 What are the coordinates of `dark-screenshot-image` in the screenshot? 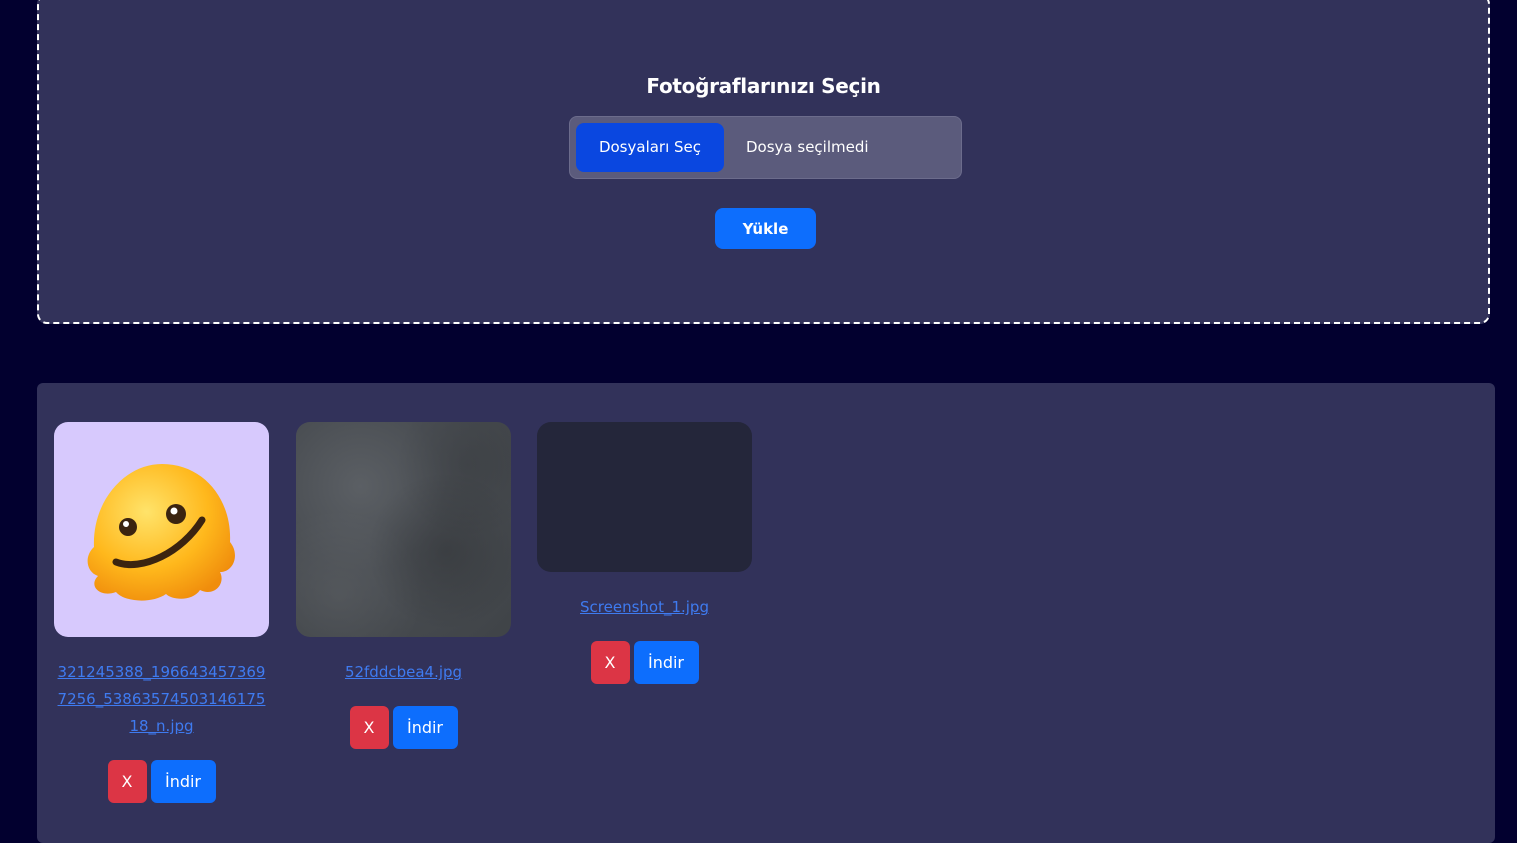 It's located at (644, 497).